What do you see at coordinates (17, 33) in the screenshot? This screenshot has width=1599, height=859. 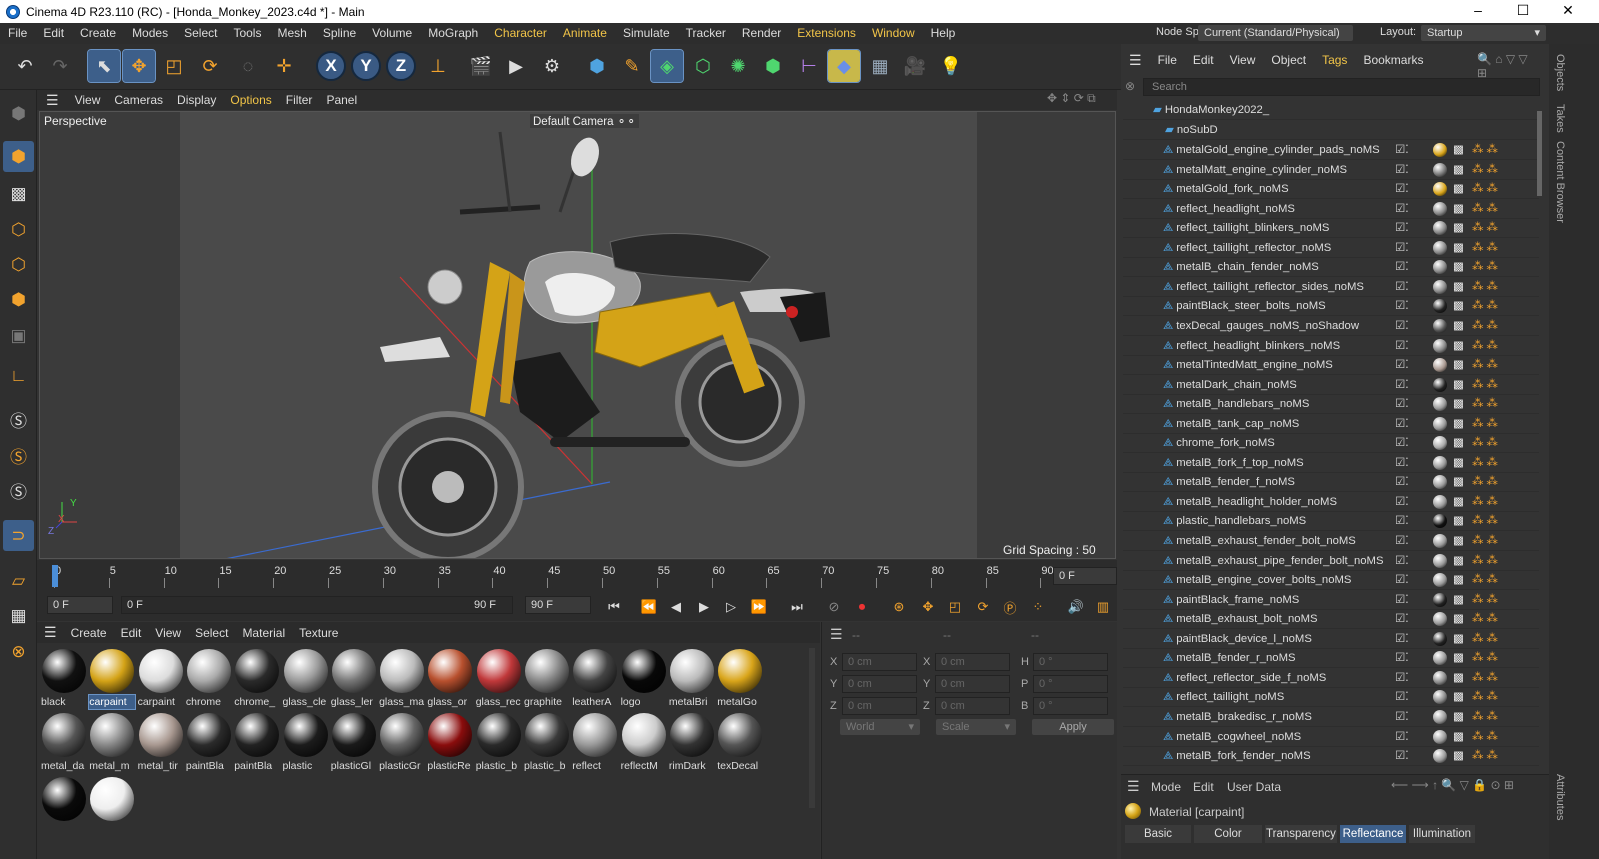 I see `menu-file: File` at bounding box center [17, 33].